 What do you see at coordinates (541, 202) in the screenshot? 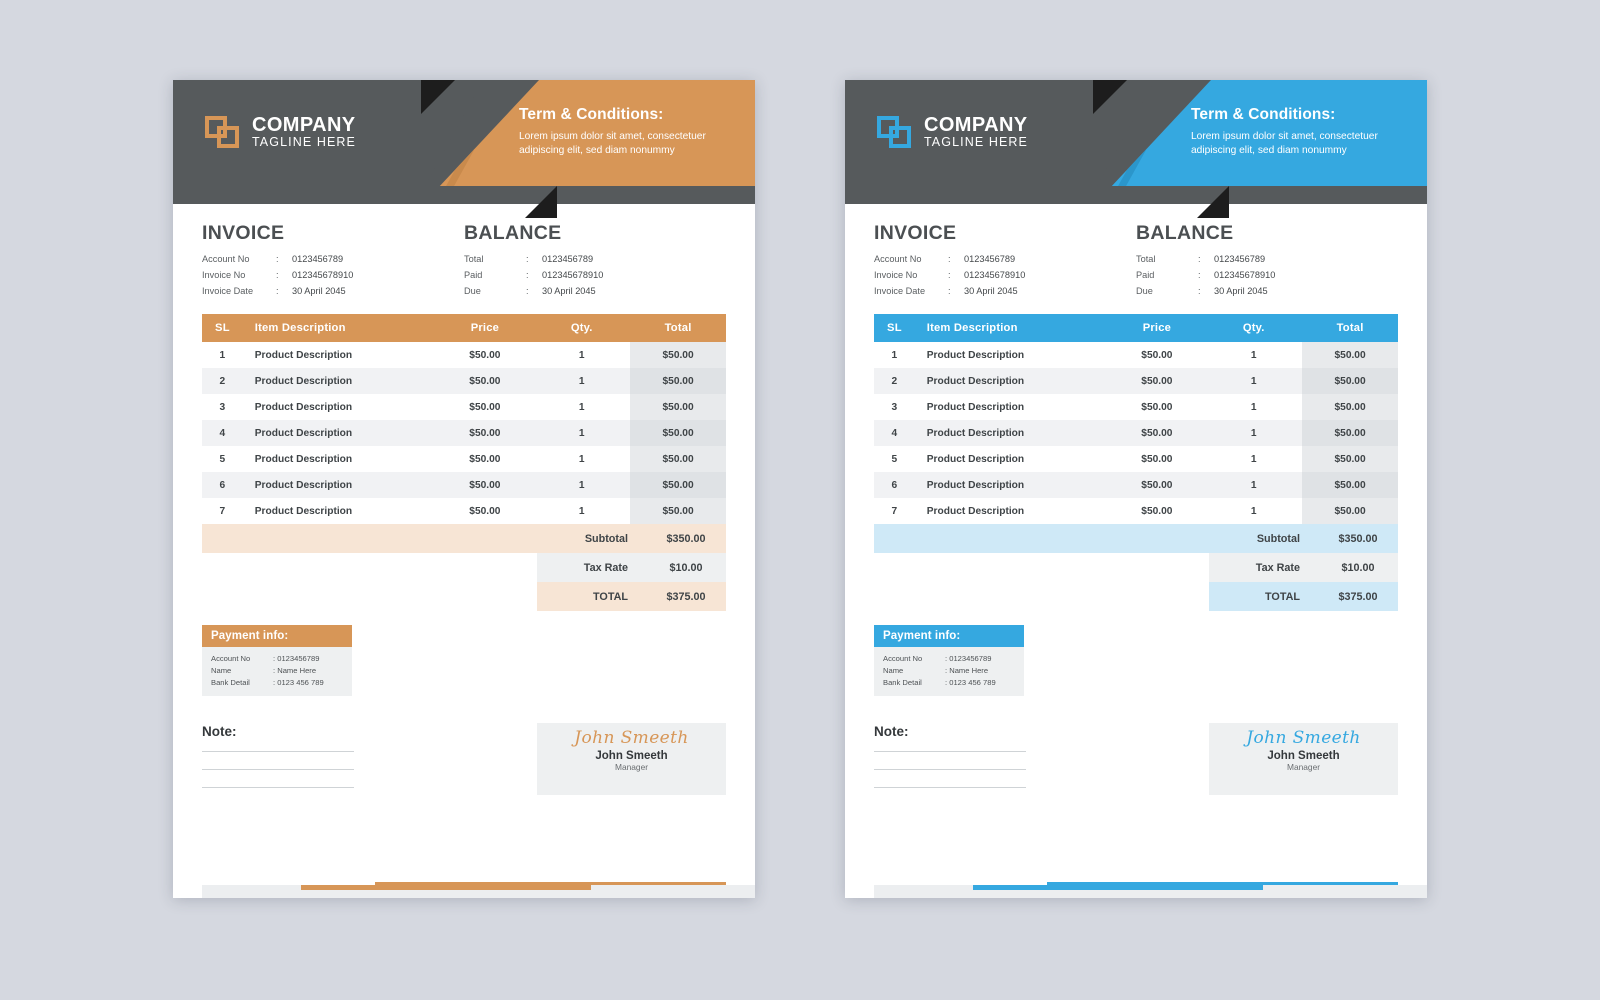
I see `header-triangle-bottom-icon` at bounding box center [541, 202].